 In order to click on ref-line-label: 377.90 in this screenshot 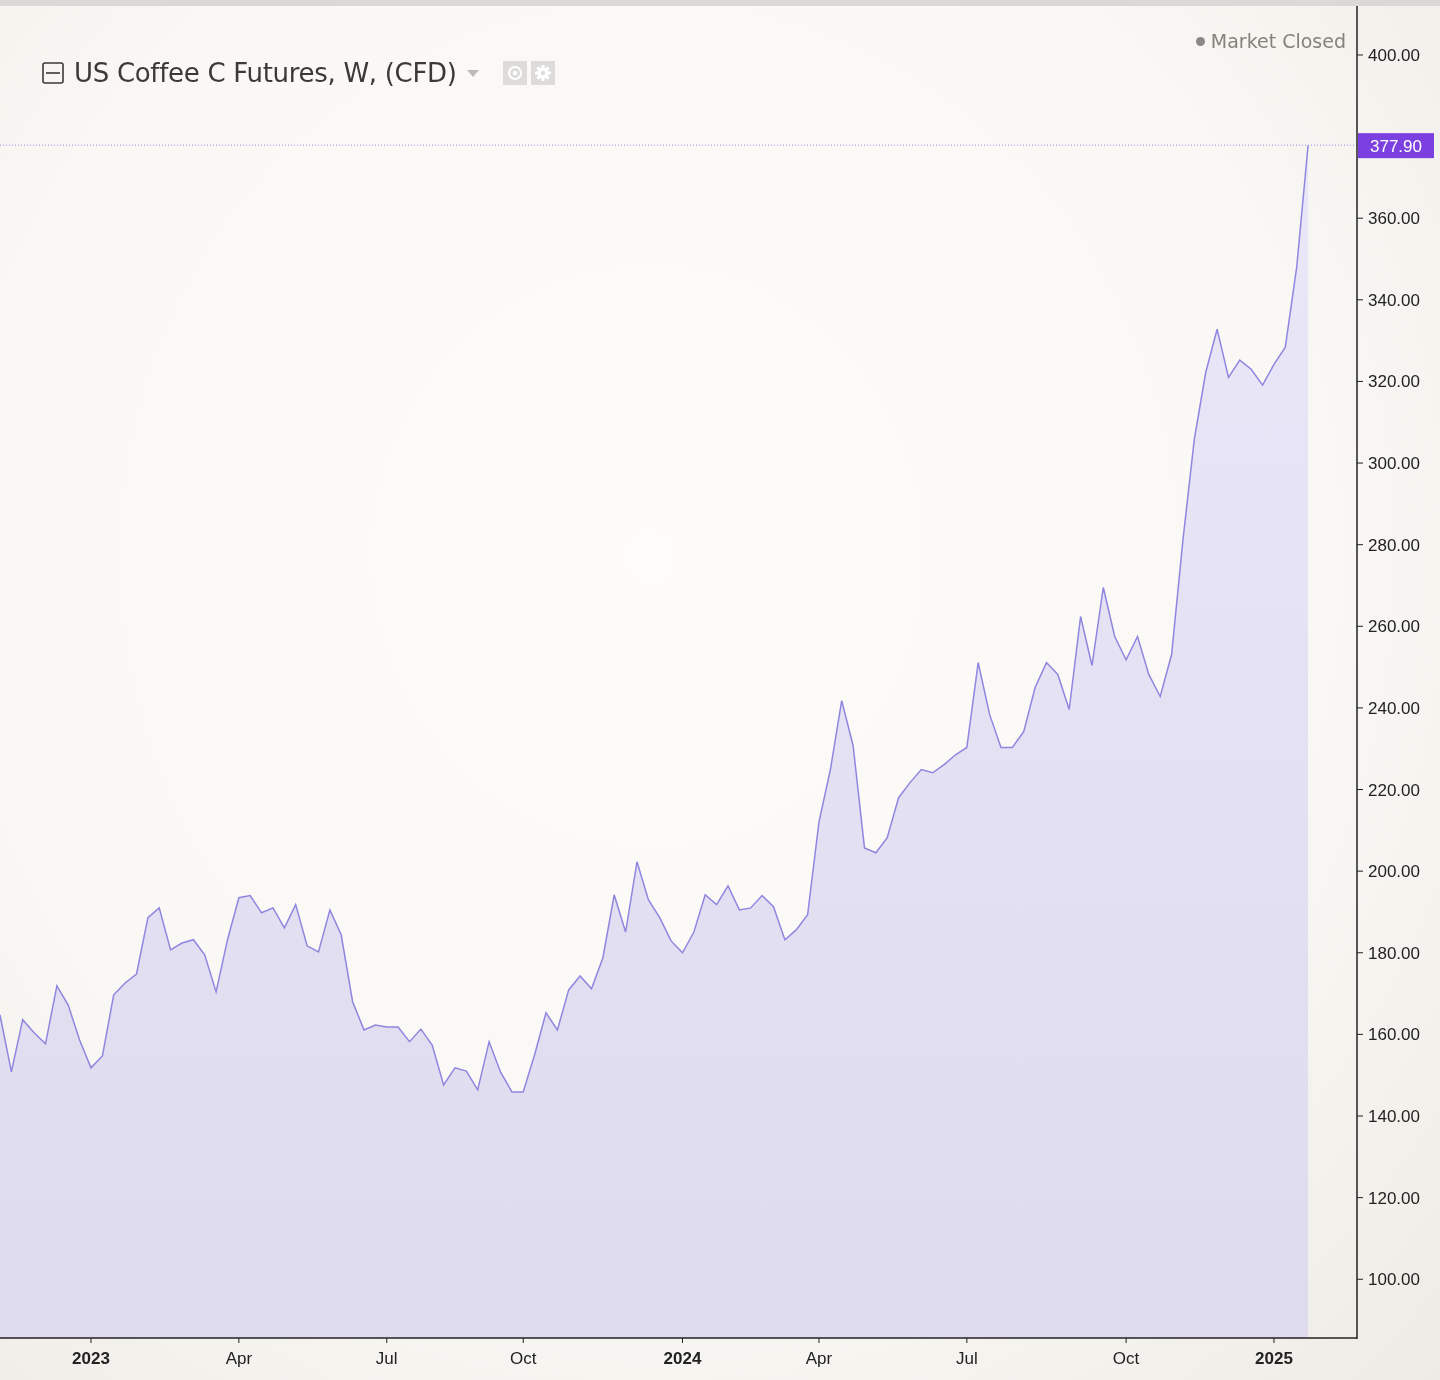, I will do `click(1396, 147)`.